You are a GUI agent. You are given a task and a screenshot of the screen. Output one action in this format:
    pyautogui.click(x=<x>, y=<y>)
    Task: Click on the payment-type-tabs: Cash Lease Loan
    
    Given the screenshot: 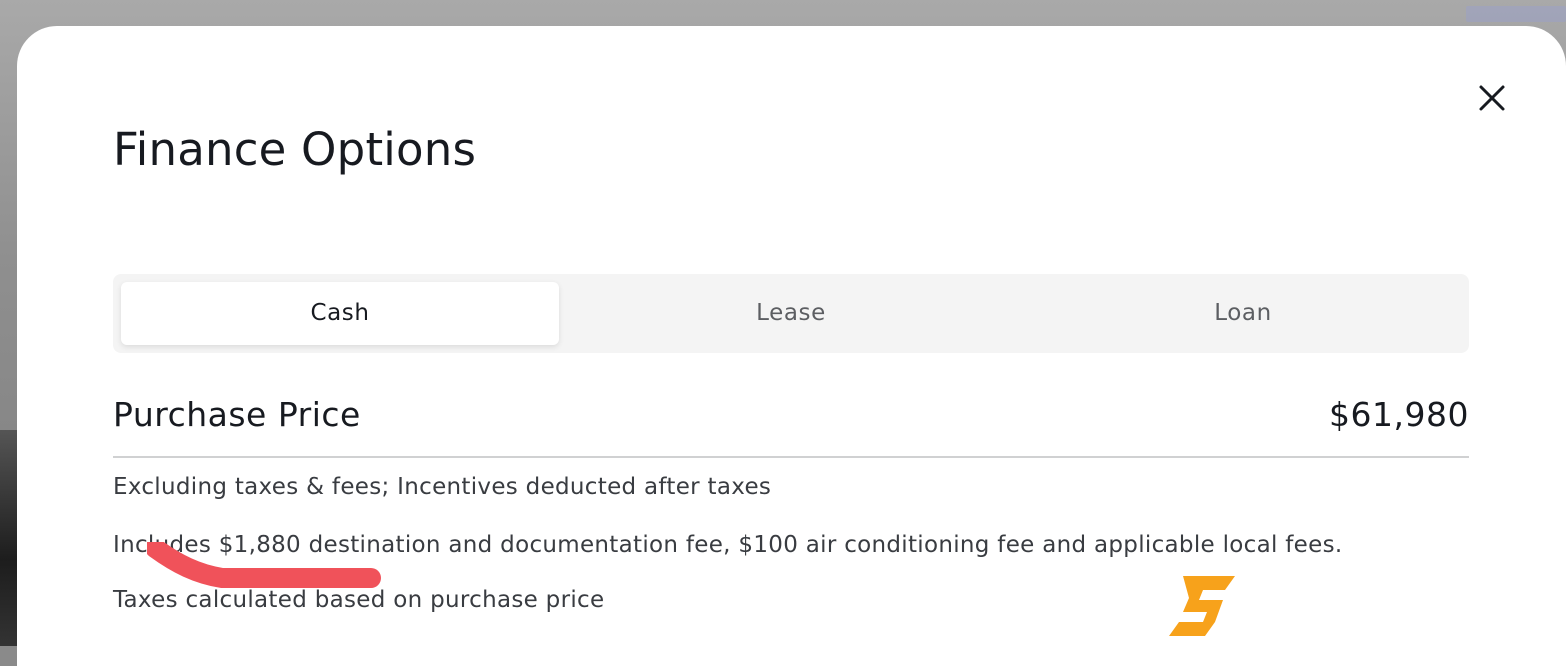 What is the action you would take?
    pyautogui.click(x=791, y=313)
    